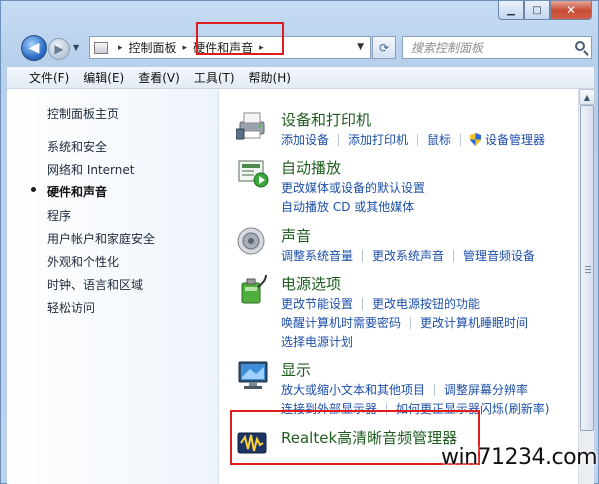 The width and height of the screenshot is (599, 484). I want to click on category-title: 设备和打印机, so click(326, 119).